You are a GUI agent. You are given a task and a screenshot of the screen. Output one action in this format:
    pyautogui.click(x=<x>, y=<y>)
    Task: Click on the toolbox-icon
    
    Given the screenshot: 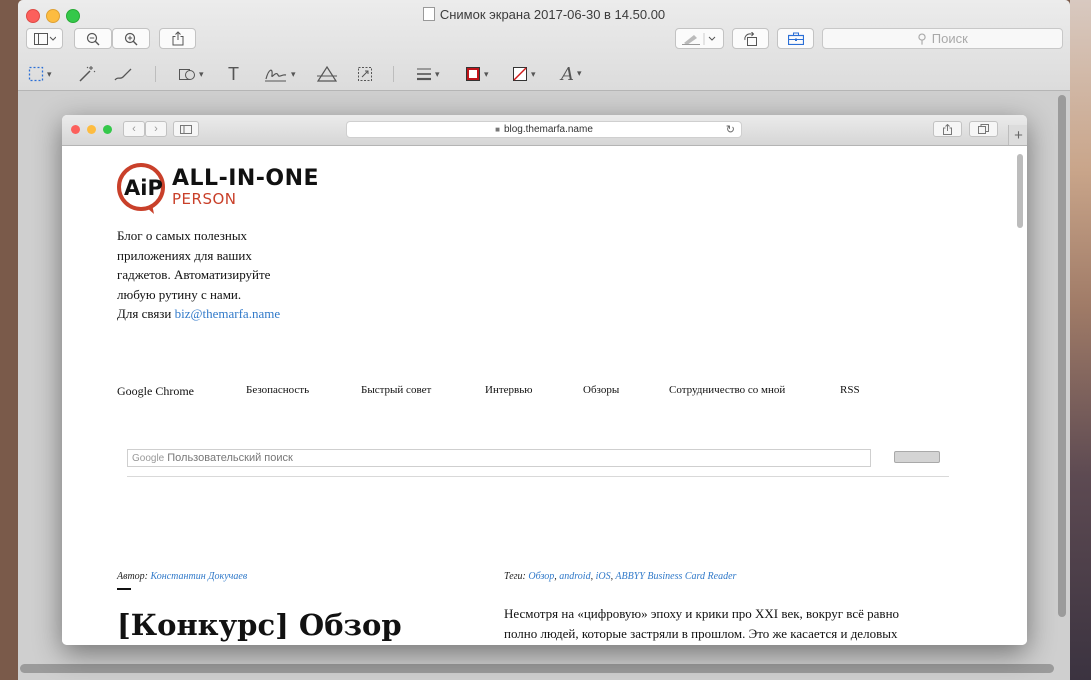 What is the action you would take?
    pyautogui.click(x=795, y=38)
    